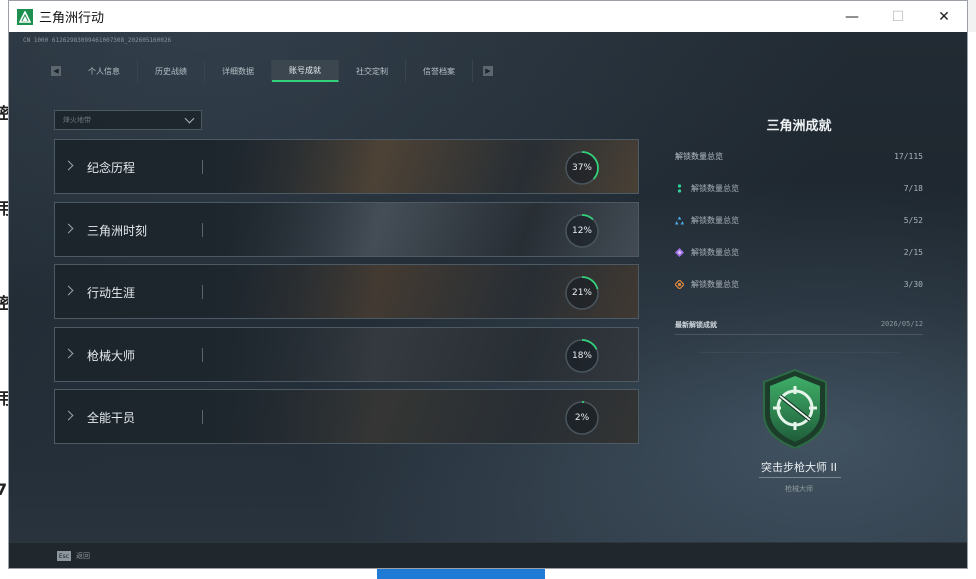 This screenshot has height=579, width=976. Describe the element at coordinates (581, 293) in the screenshot. I see `category-percent: 21%` at that location.